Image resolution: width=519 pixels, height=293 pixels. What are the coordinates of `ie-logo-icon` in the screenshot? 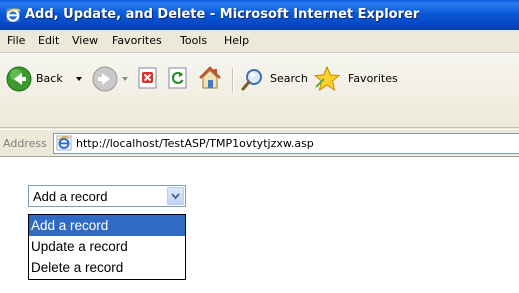 It's located at (13, 15).